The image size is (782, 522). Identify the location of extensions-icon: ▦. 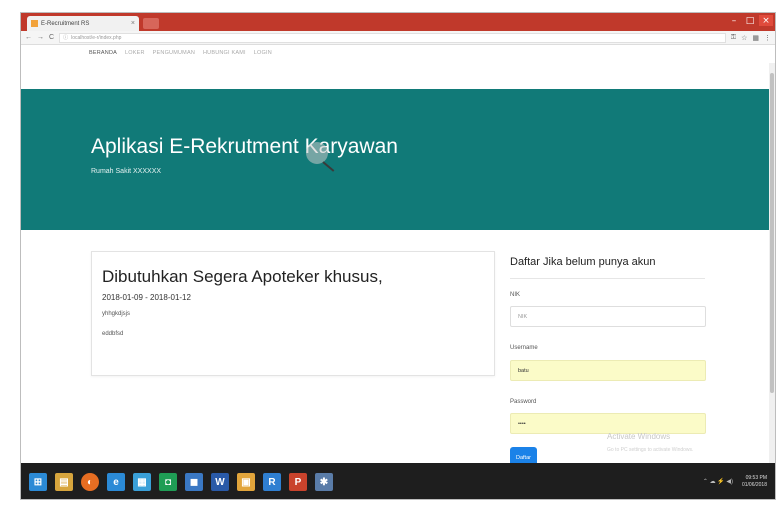
(755, 38).